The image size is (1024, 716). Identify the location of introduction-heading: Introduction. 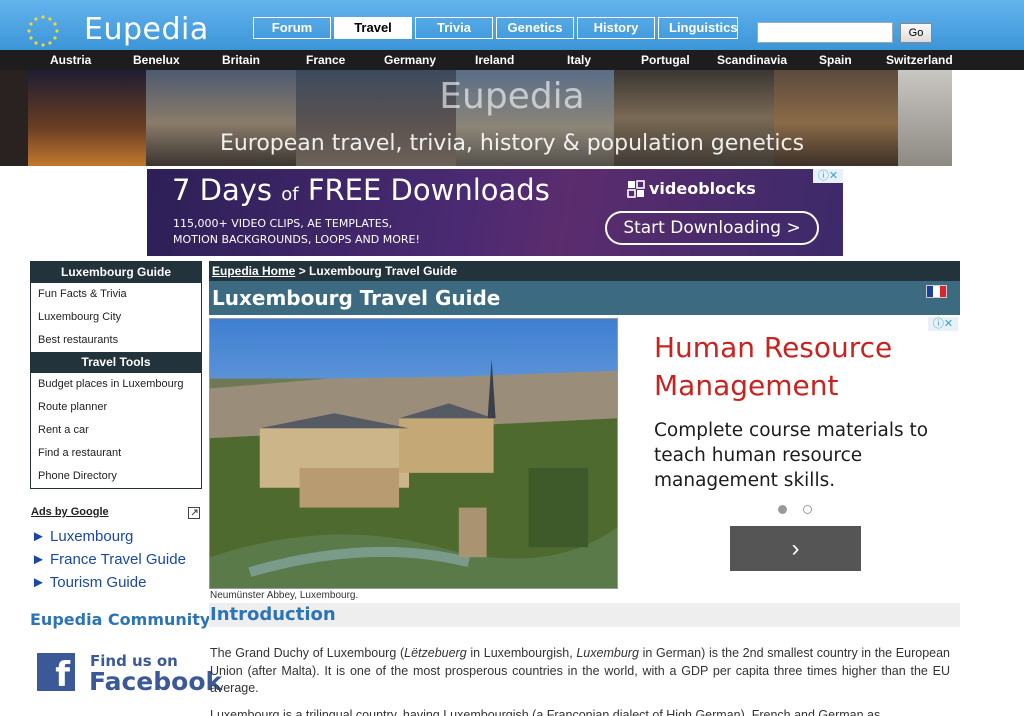
(584, 615).